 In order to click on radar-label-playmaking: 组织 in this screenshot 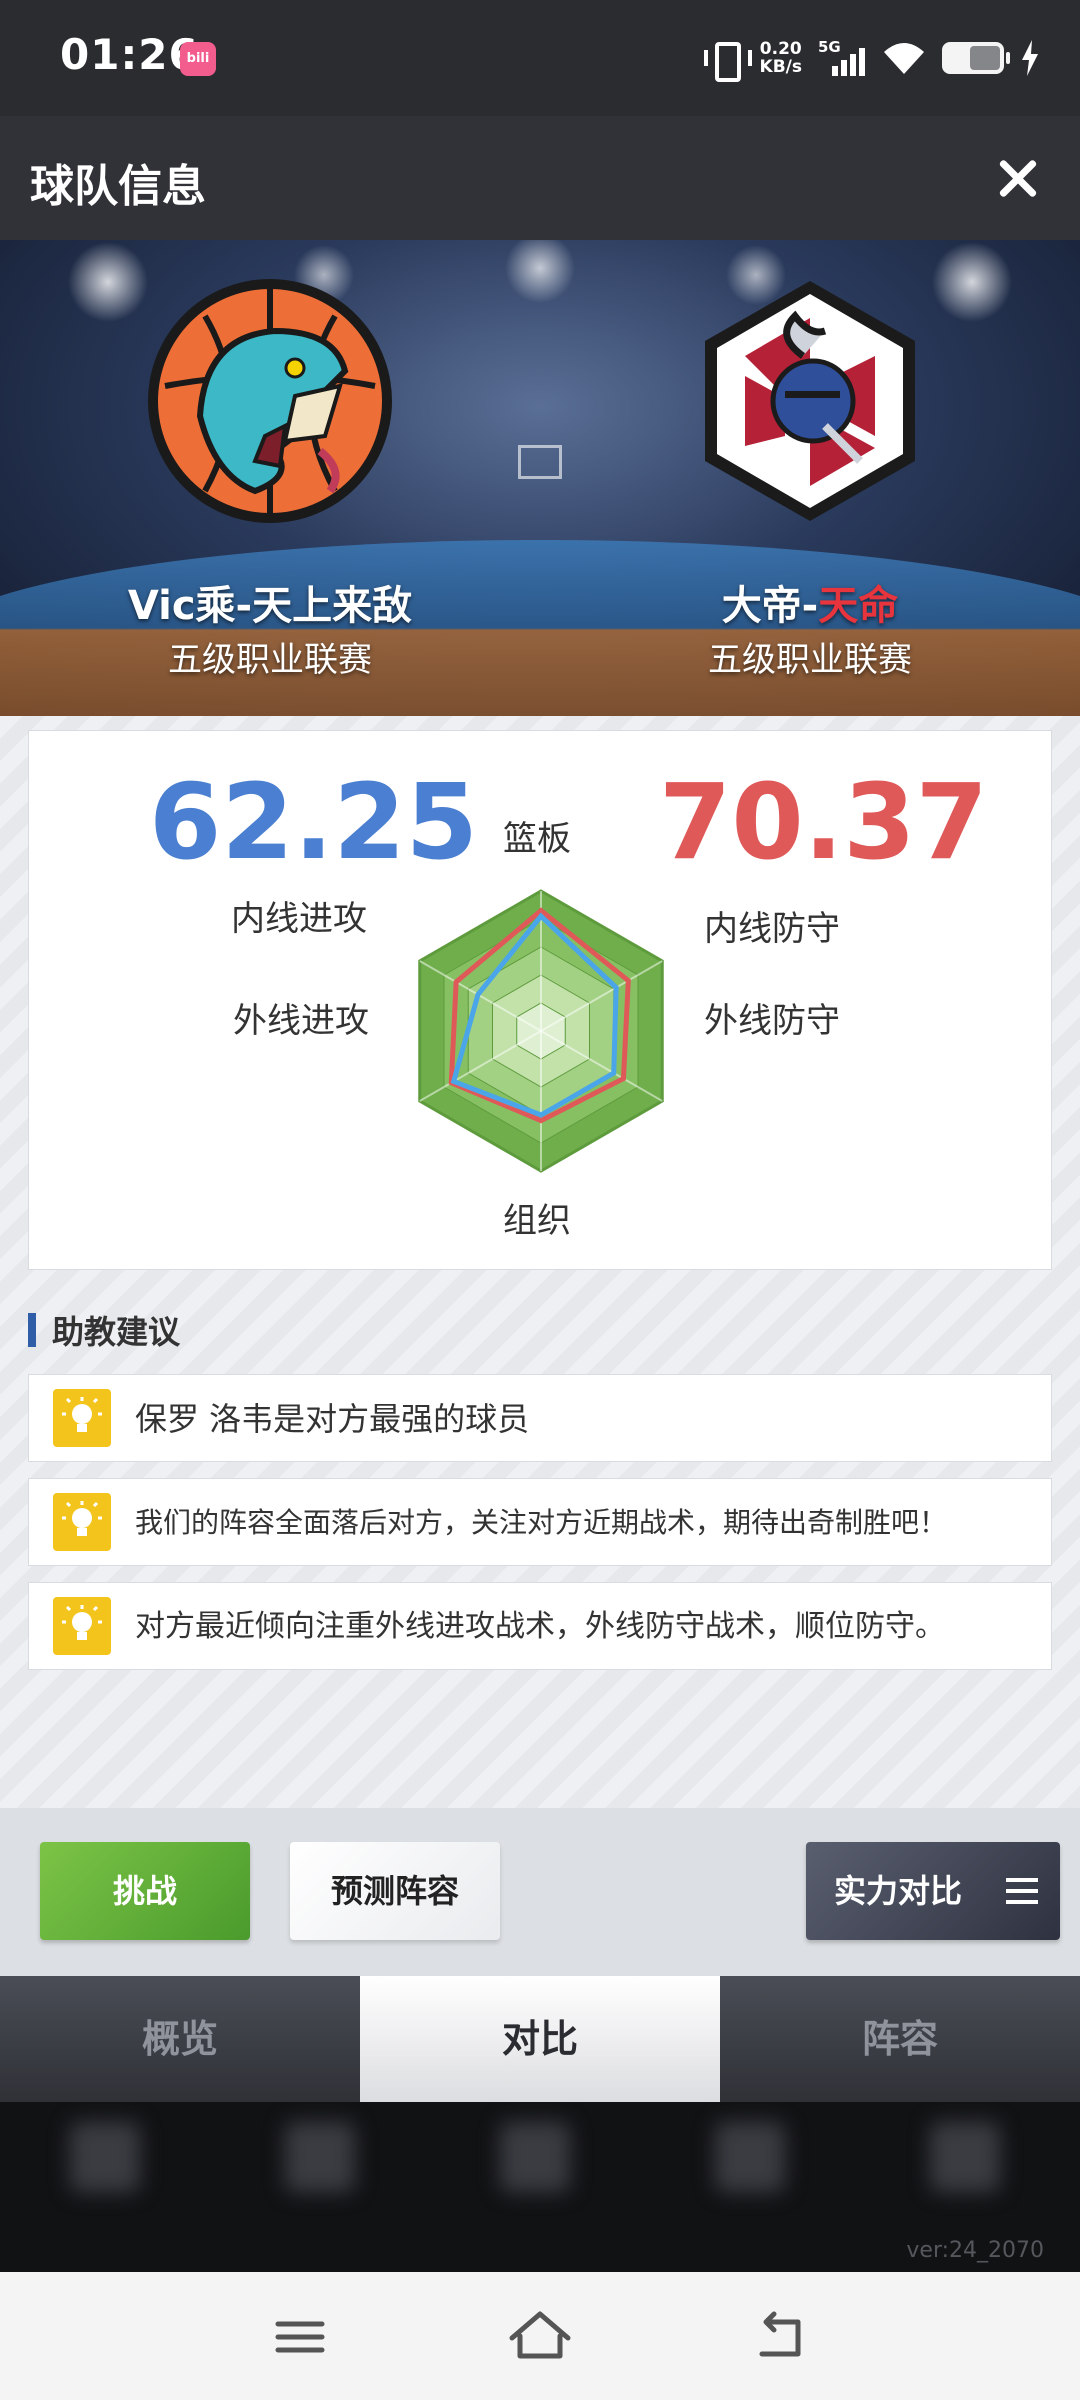, I will do `click(537, 1221)`.